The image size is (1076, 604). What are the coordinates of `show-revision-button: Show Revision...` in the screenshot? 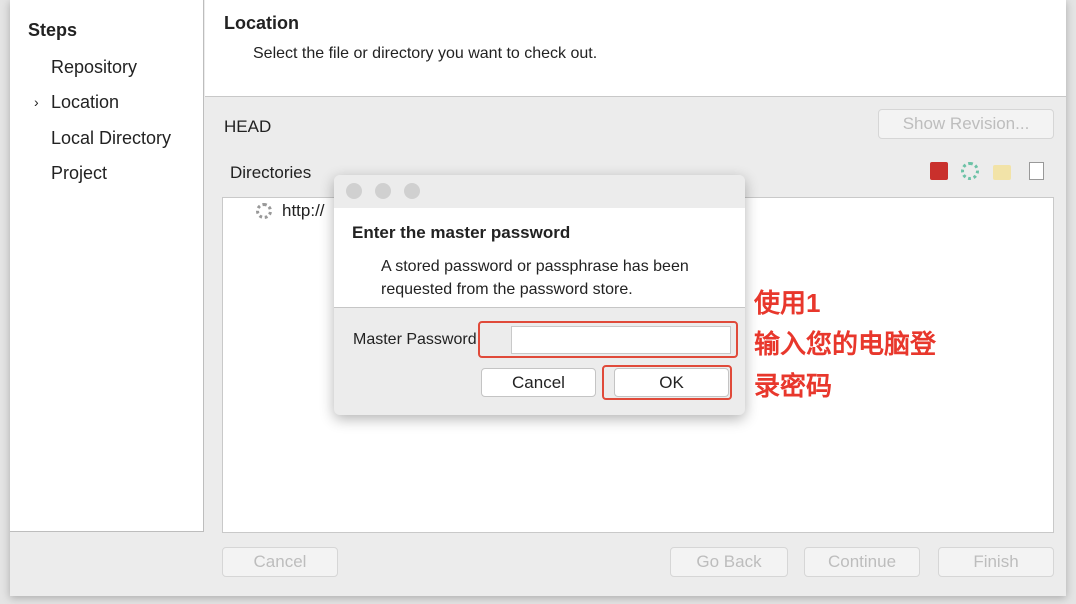 It's located at (966, 124).